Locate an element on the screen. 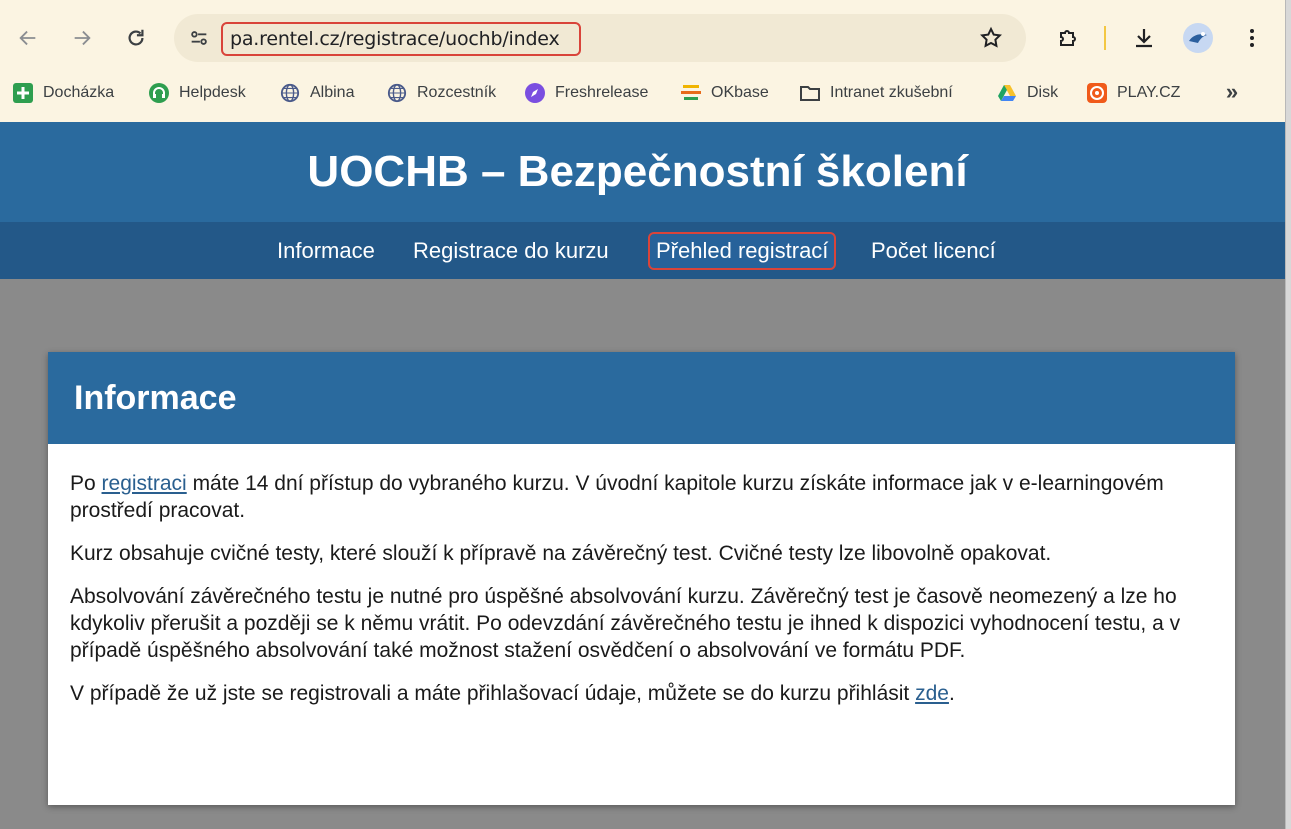  toolbar-separator is located at coordinates (1105, 38).